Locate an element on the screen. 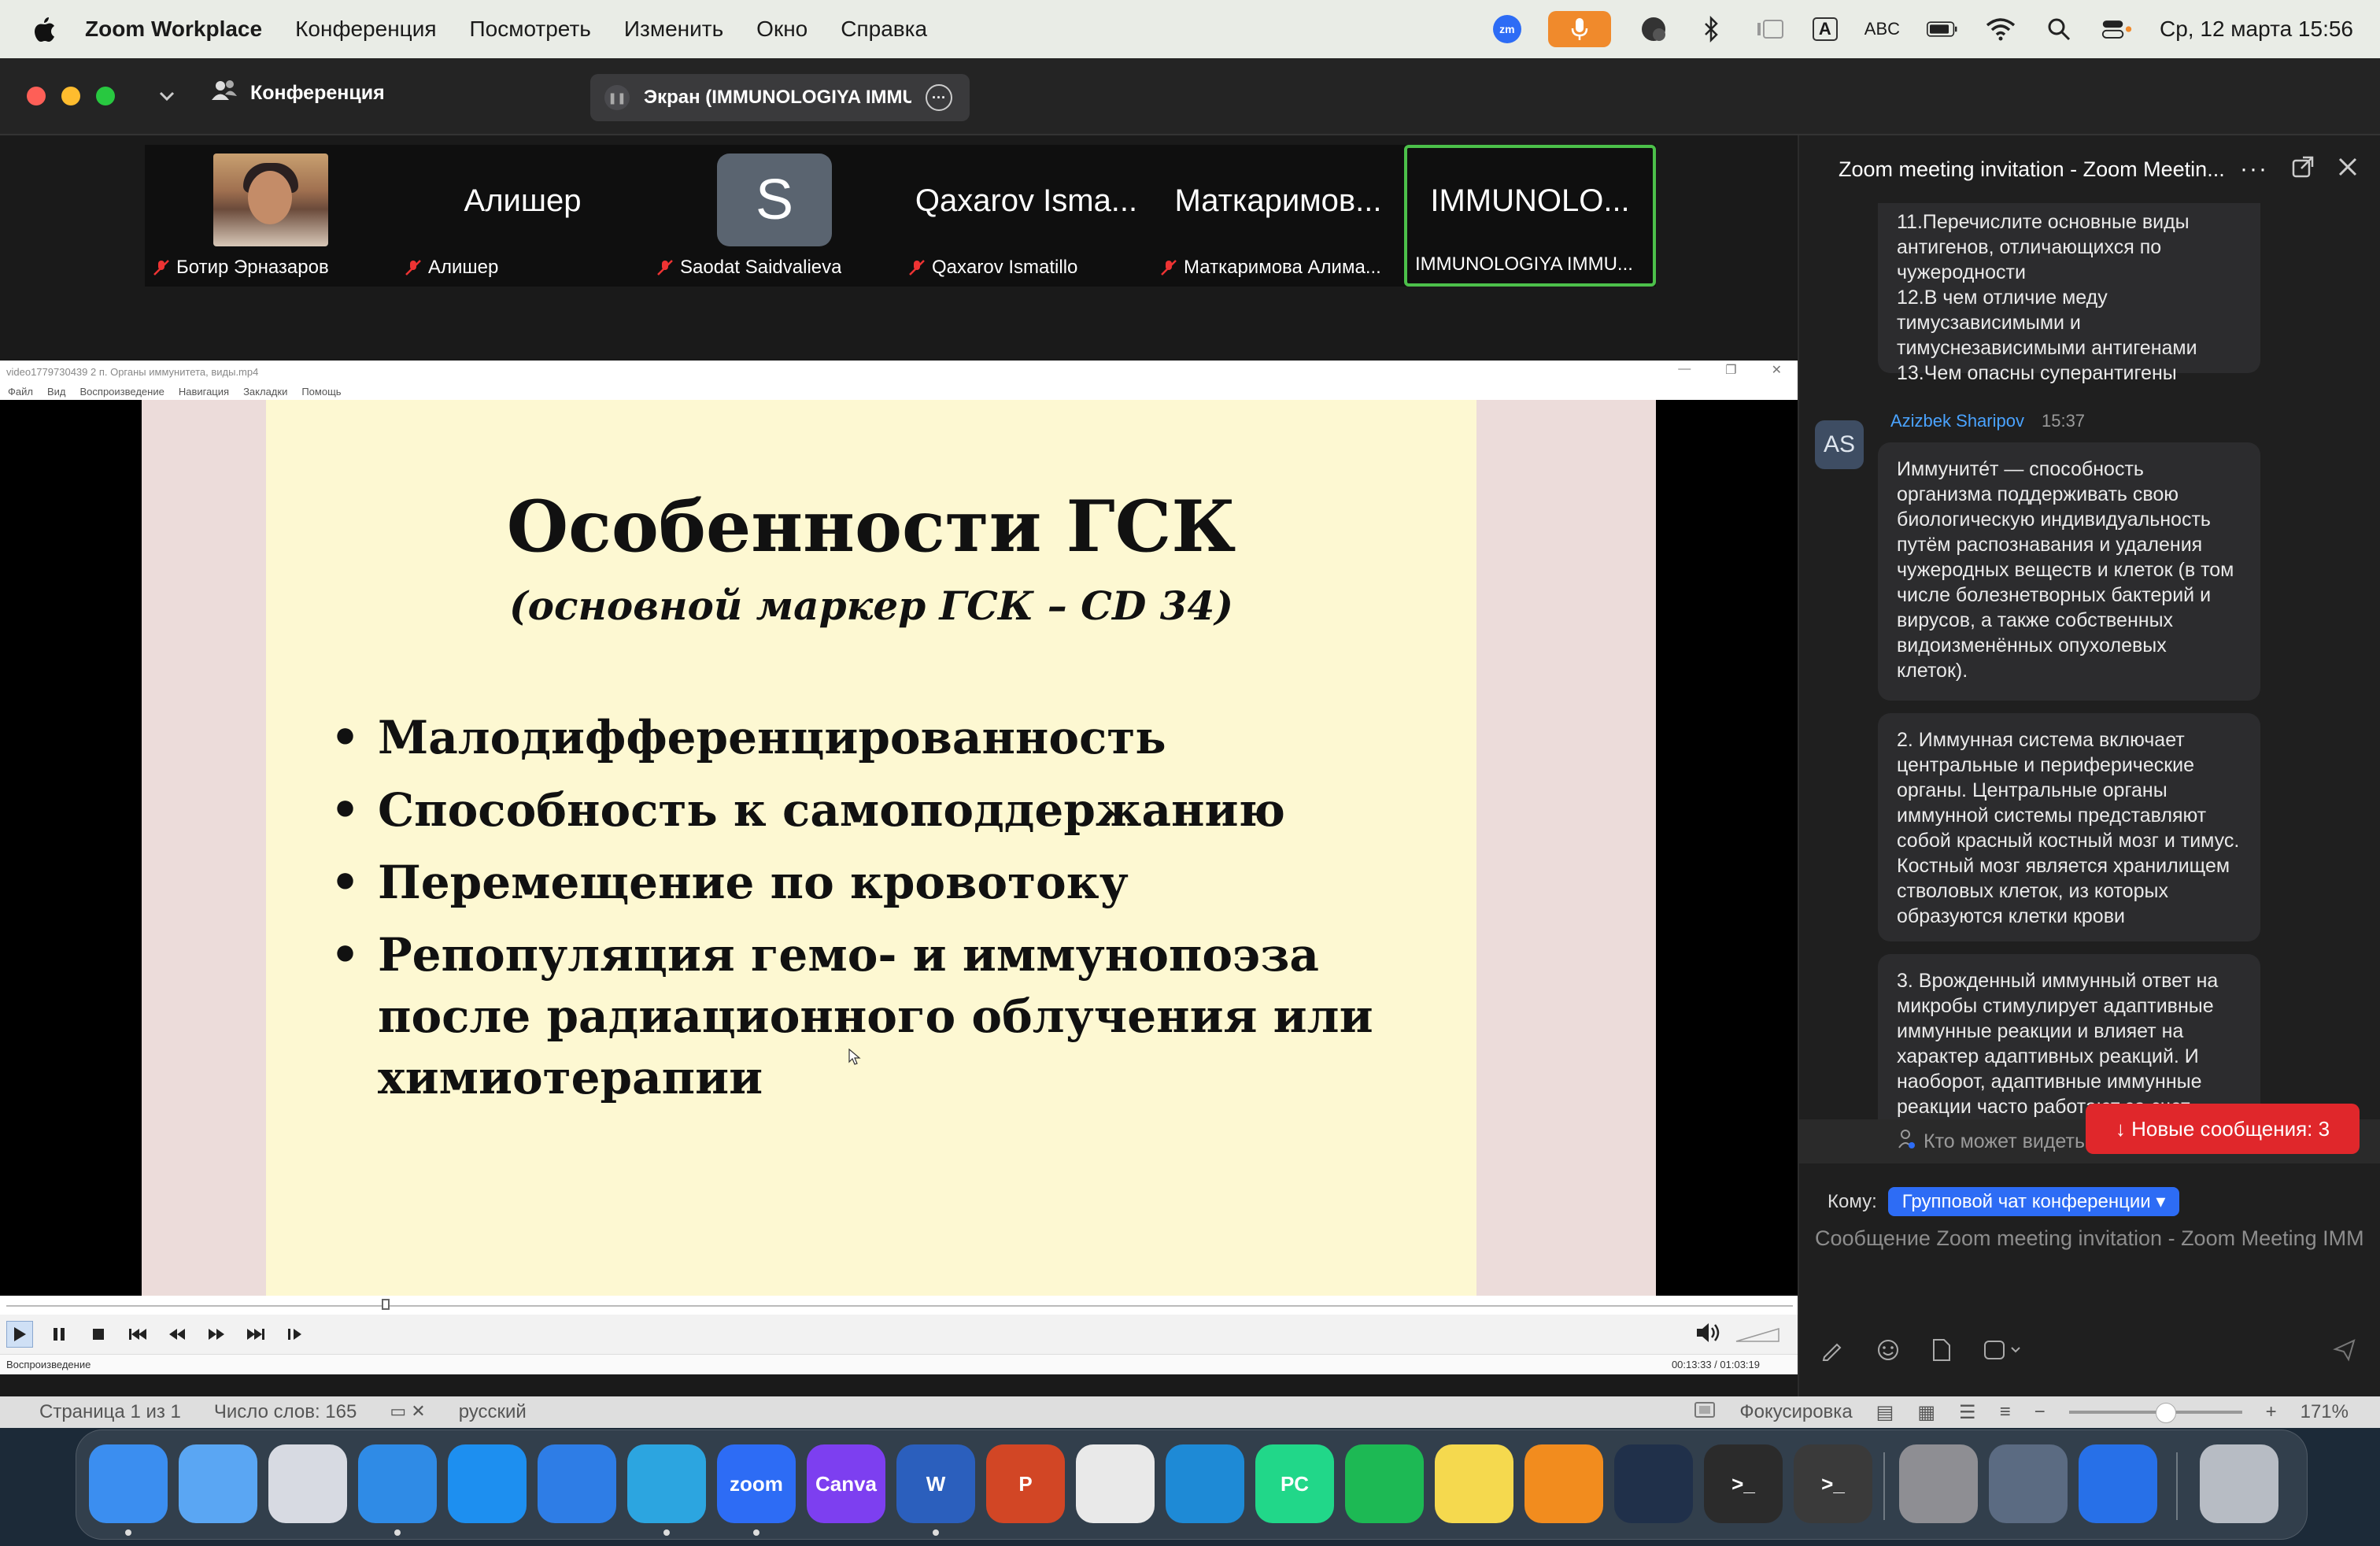 Image resolution: width=2380 pixels, height=1546 pixels. outline-icon: ☰ is located at coordinates (1967, 1412).